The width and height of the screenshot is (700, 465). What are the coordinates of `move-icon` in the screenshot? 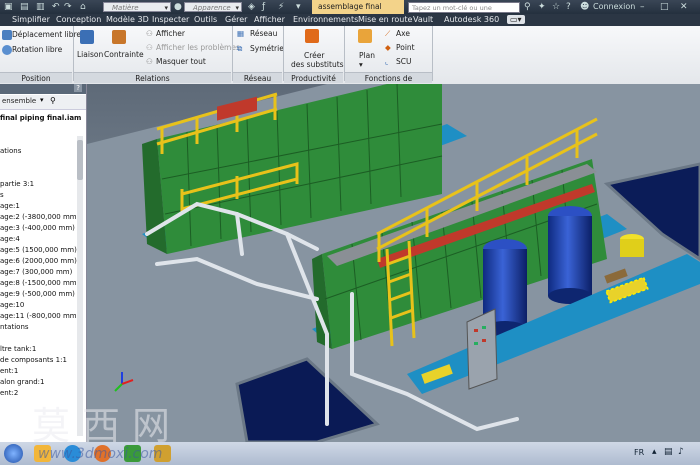 It's located at (7, 35).